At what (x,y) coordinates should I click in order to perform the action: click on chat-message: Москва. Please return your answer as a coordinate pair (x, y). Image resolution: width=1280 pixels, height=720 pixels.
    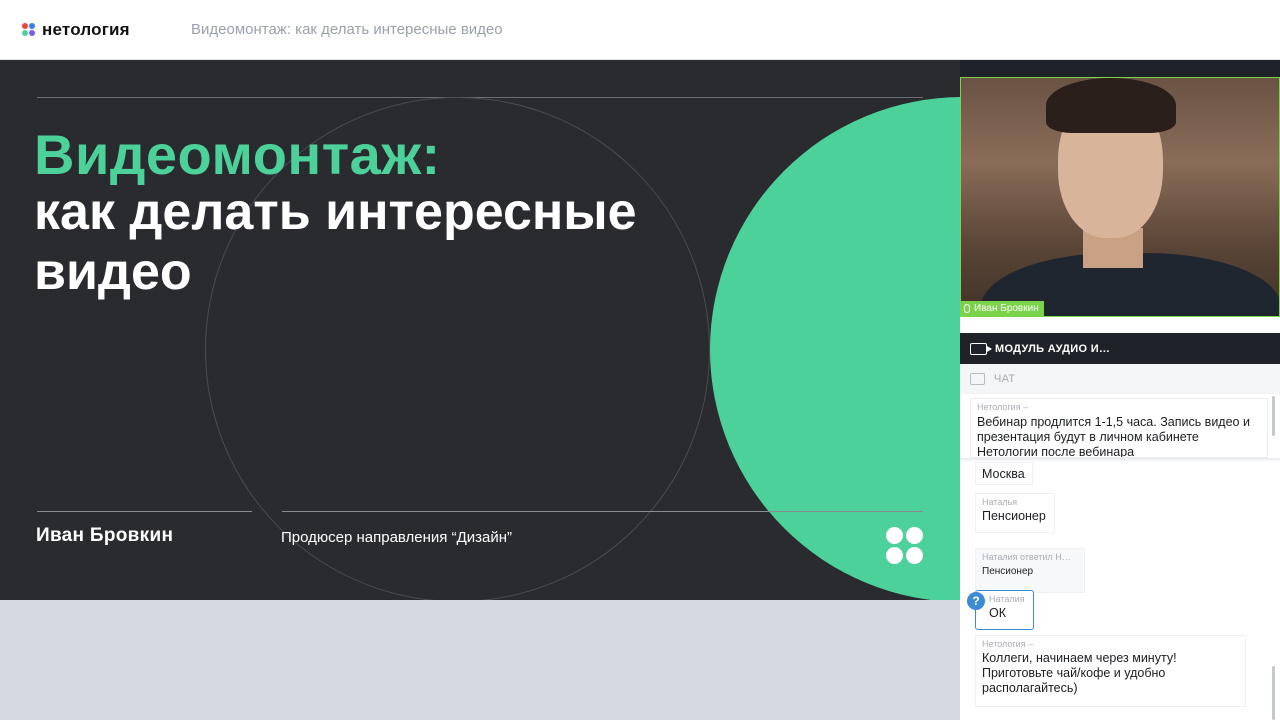
    Looking at the image, I should click on (1004, 473).